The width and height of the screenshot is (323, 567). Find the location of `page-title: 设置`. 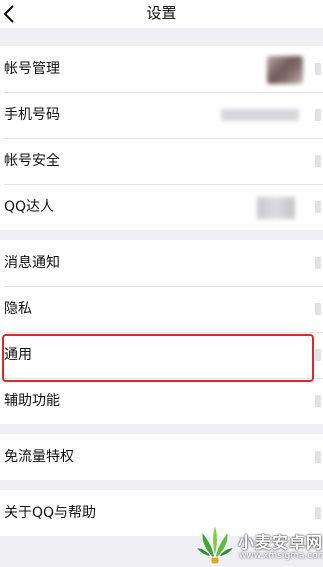

page-title: 设置 is located at coordinates (161, 13).